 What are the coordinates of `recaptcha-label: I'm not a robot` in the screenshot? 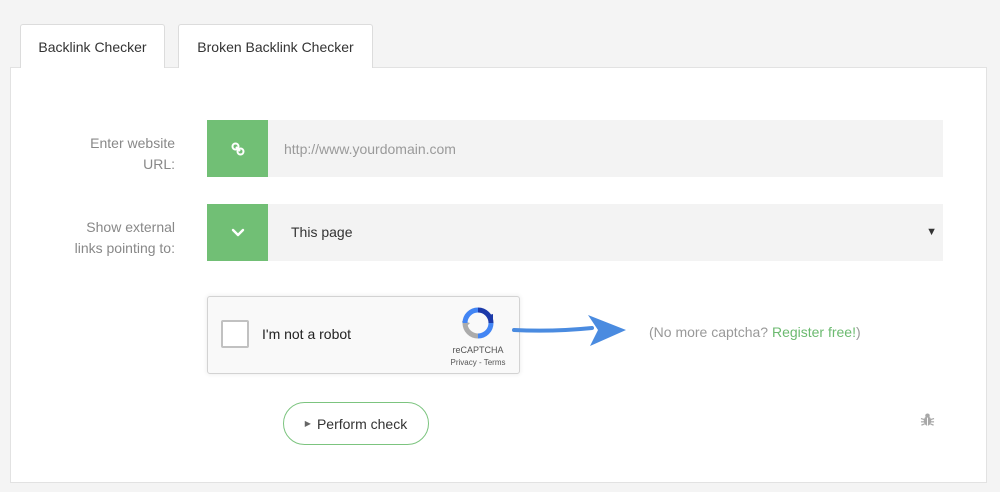 It's located at (307, 334).